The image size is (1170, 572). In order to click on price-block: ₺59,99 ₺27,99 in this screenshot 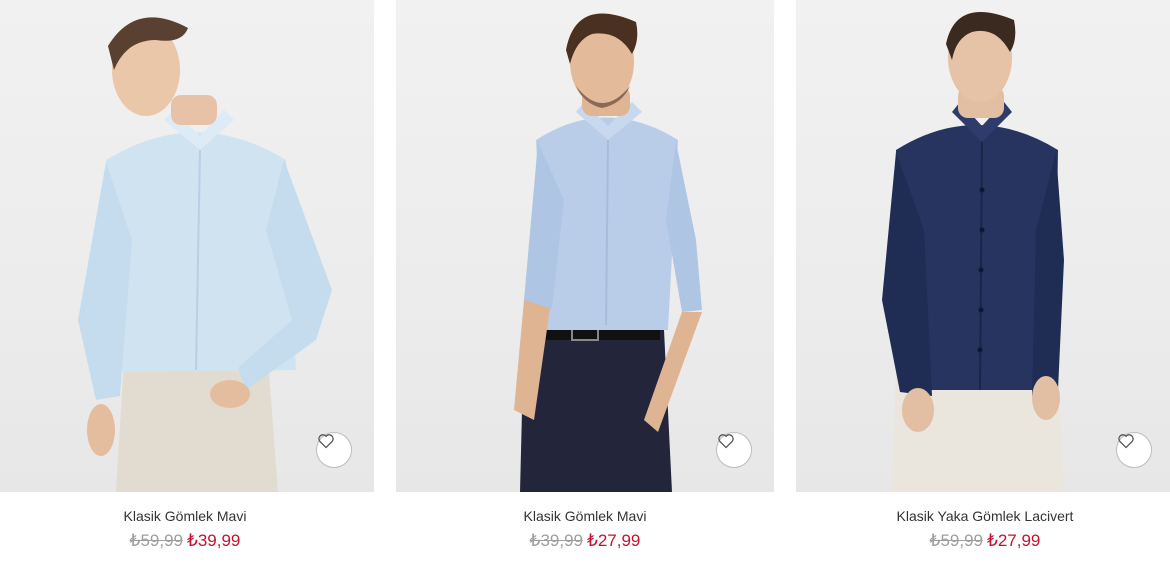, I will do `click(983, 541)`.